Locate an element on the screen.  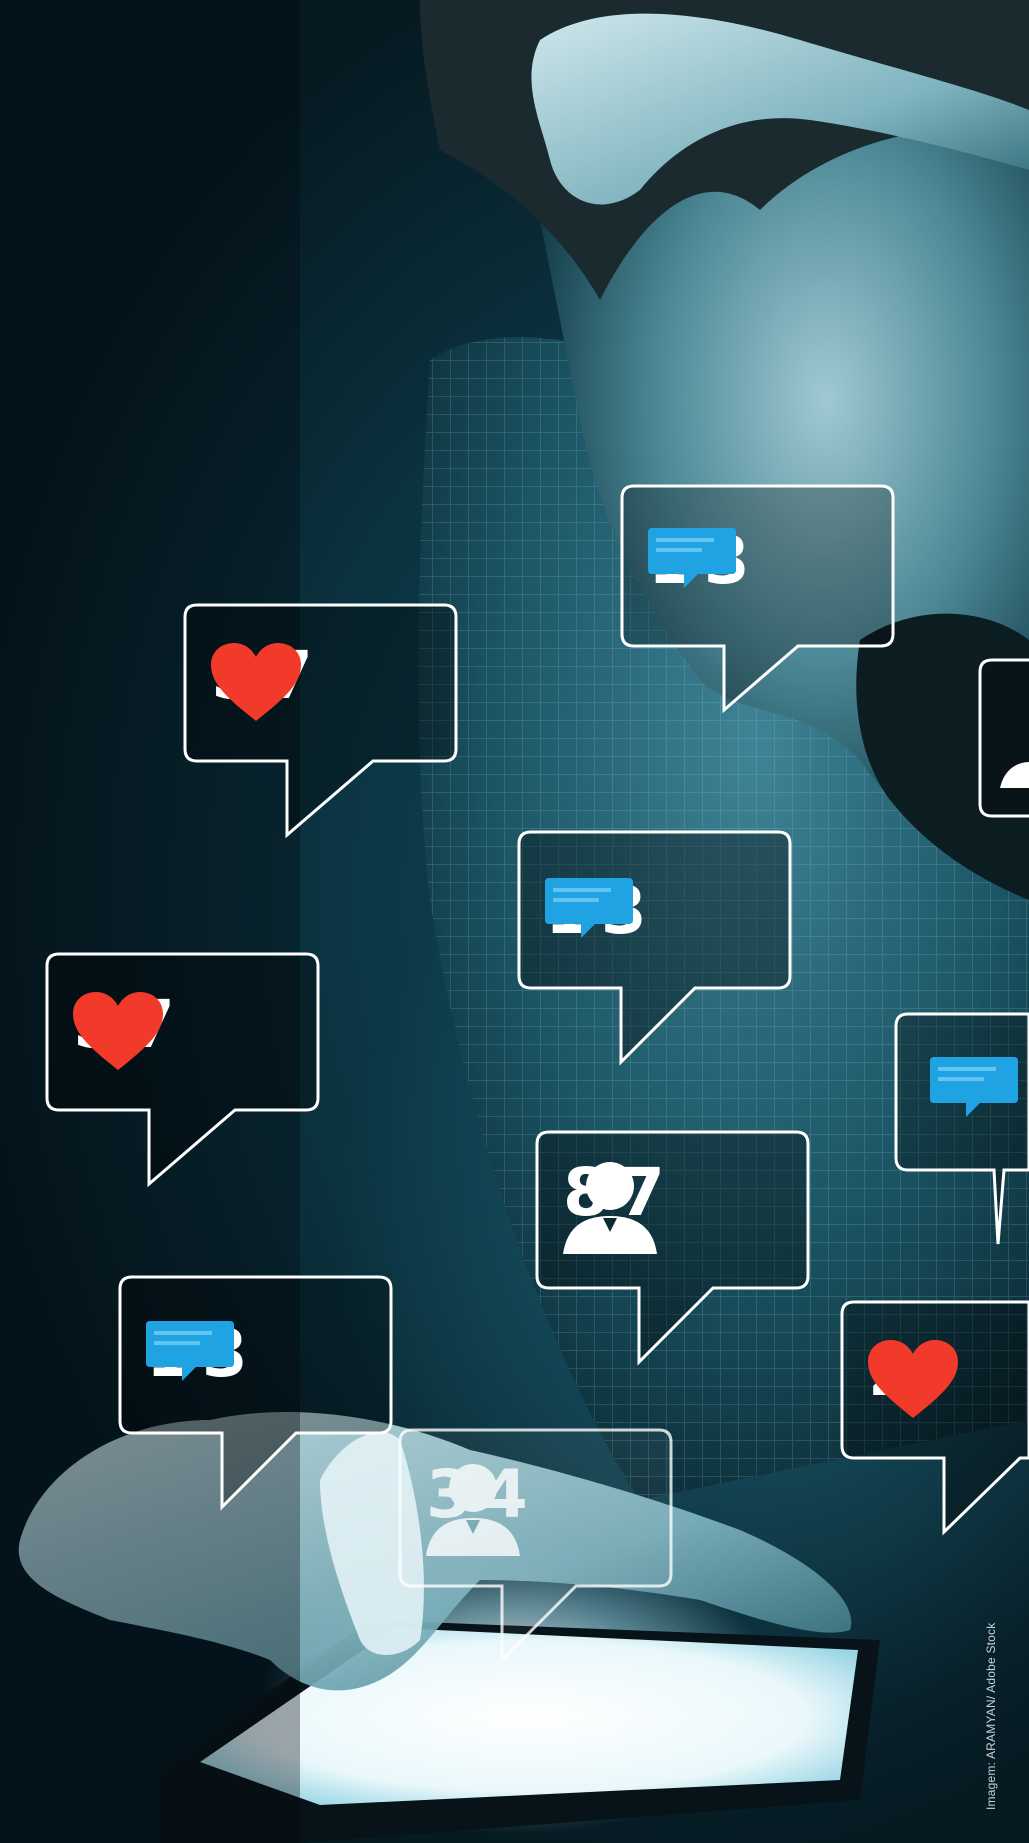
notification-bubble-likes-partial: 2 is located at coordinates (934, 1418).